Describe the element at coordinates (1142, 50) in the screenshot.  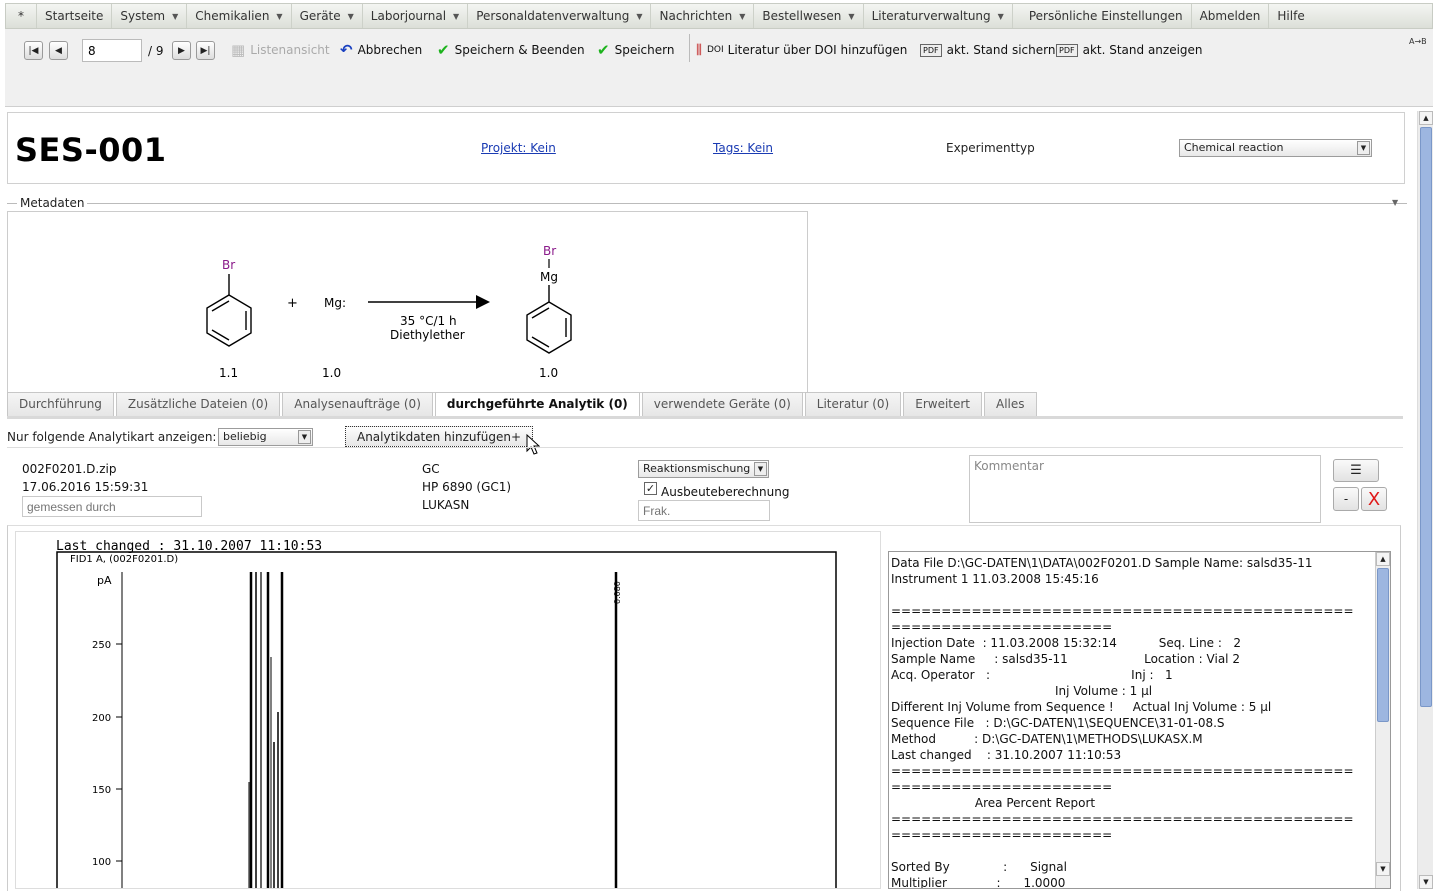
I see `show-state-label: akt. Stand anzeigen` at that location.